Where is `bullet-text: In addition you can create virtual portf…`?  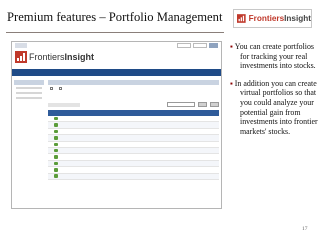 bullet-text: In addition you can create virtual portf… is located at coordinates (276, 107).